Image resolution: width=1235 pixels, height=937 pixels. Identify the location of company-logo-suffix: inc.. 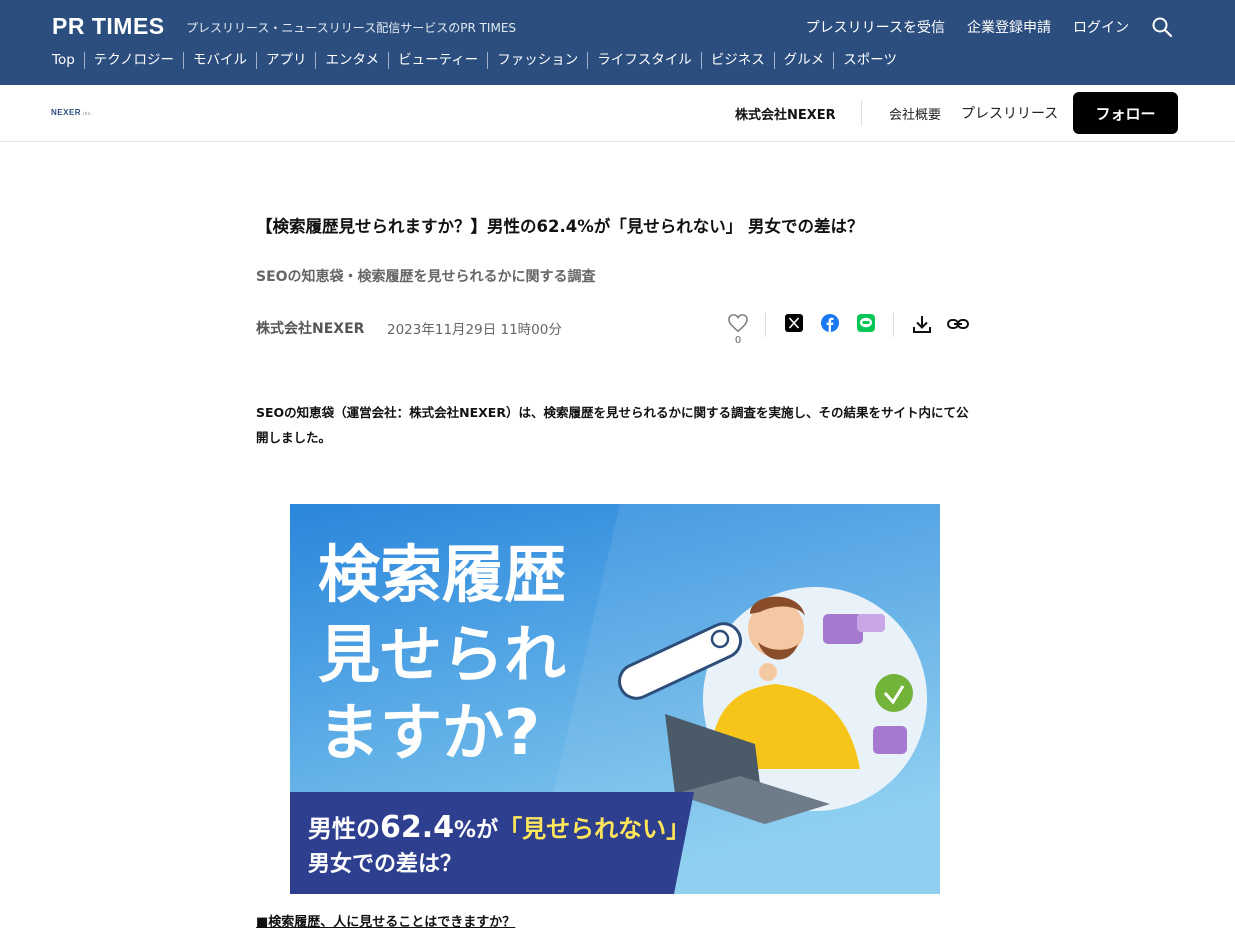
(88, 114).